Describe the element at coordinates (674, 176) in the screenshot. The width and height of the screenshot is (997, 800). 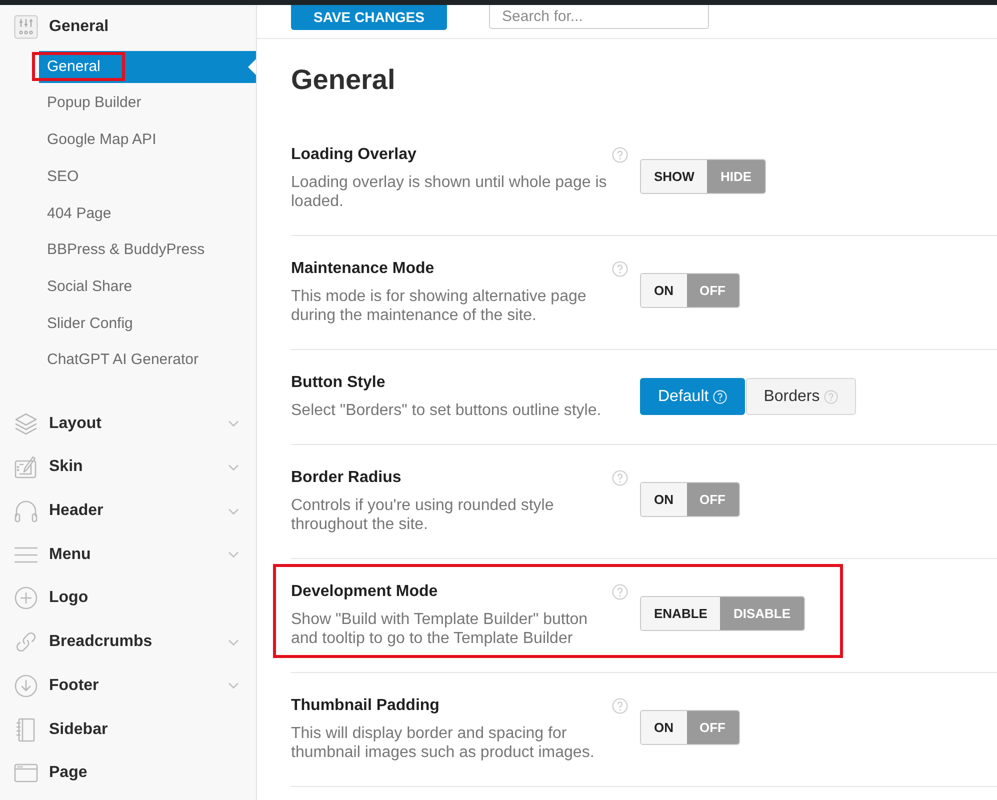
I see `toggle-option: SHOW` at that location.